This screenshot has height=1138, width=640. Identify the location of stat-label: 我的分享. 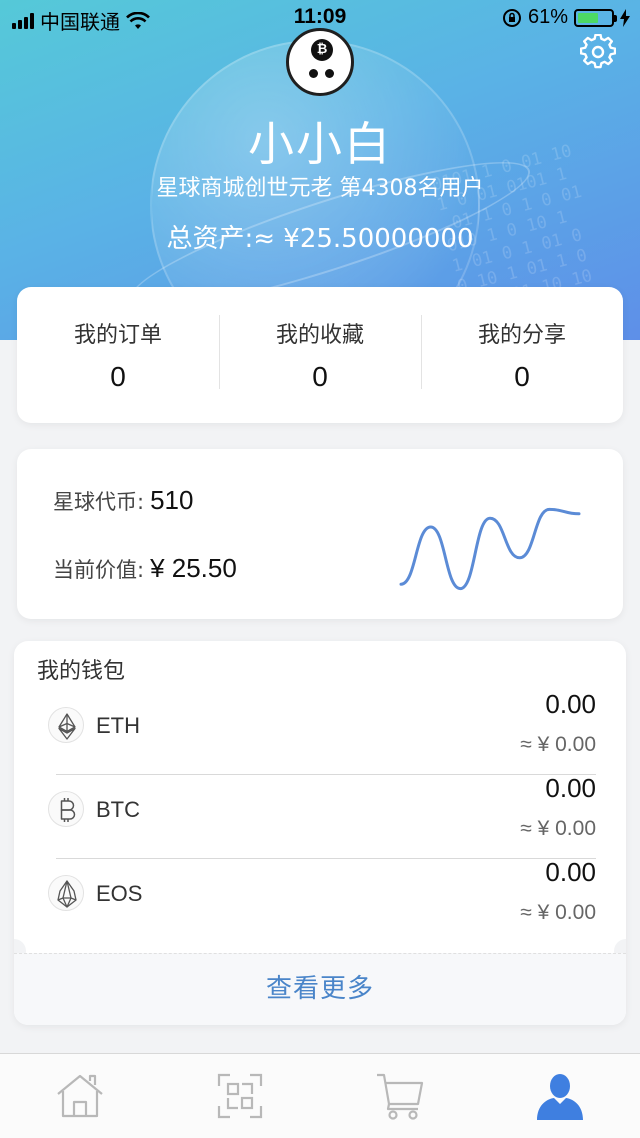
(521, 335).